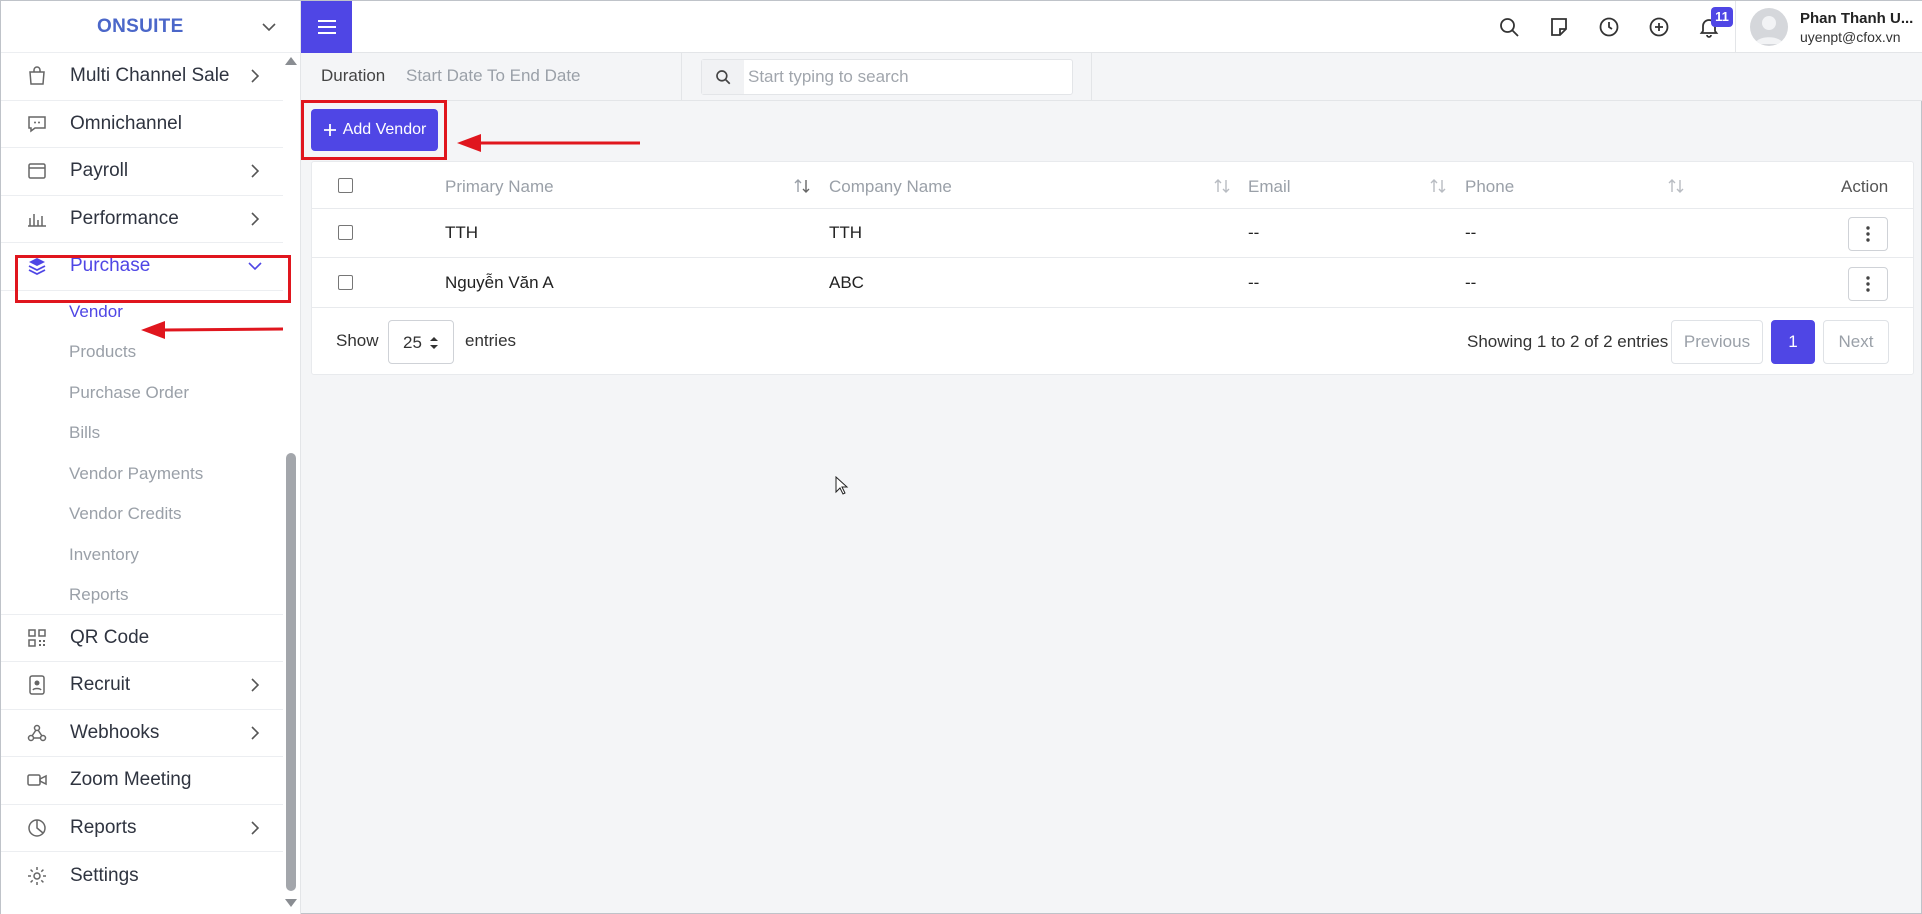 Image resolution: width=1922 pixels, height=914 pixels. What do you see at coordinates (37, 732) in the screenshot?
I see `webhook-icon` at bounding box center [37, 732].